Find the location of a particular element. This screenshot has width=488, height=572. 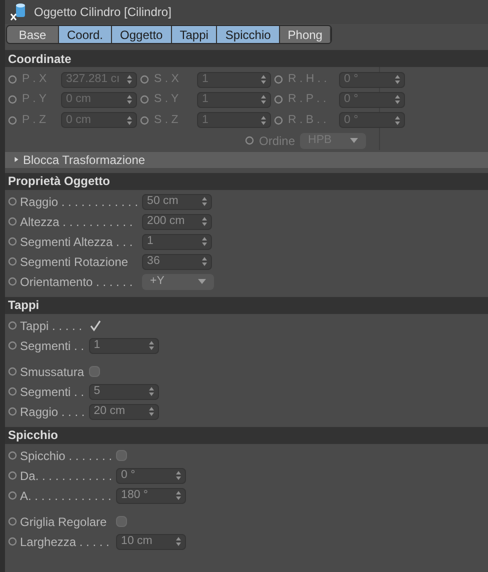

tab: Tappi is located at coordinates (195, 34).